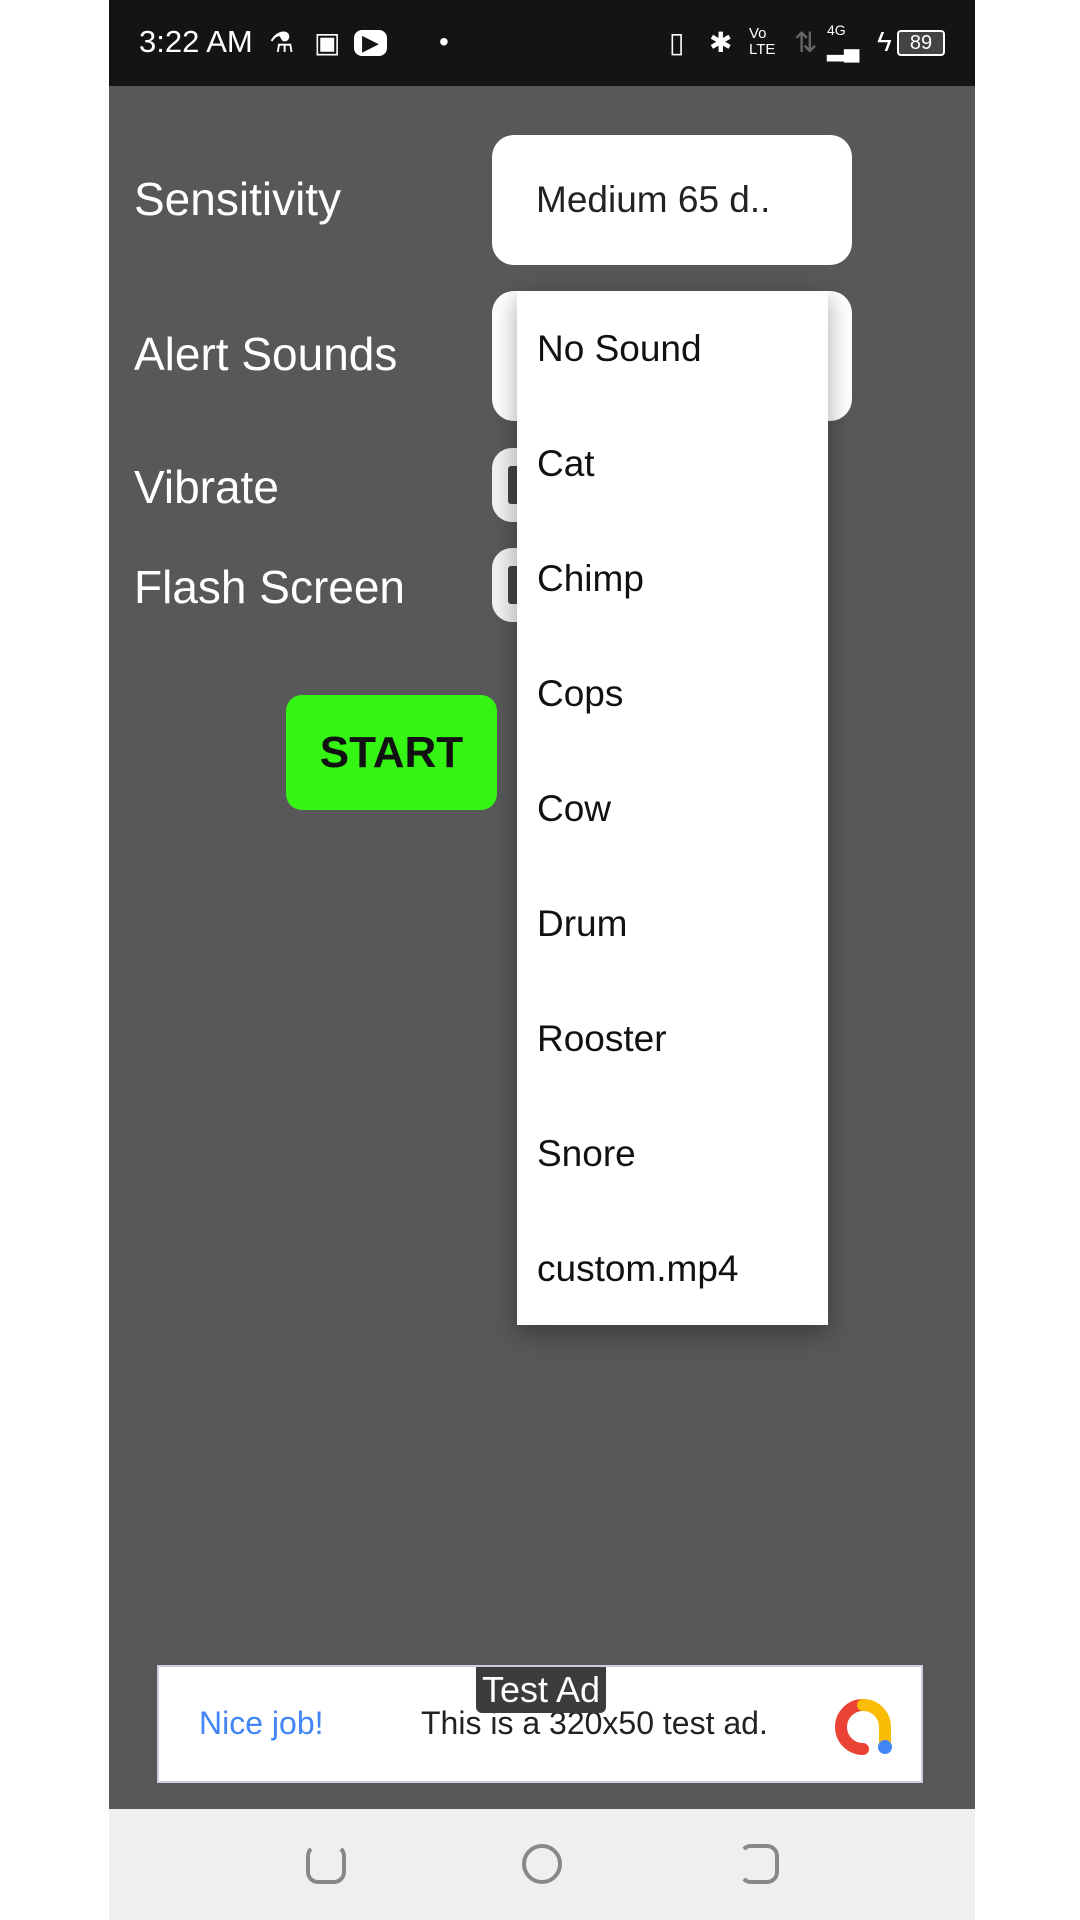 The image size is (1080, 1920). What do you see at coordinates (762, 41) in the screenshot?
I see `volte-icon: Vo LTE` at bounding box center [762, 41].